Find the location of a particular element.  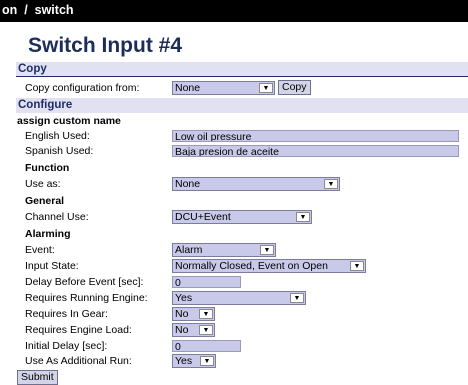

use-as-value: None is located at coordinates (188, 184).